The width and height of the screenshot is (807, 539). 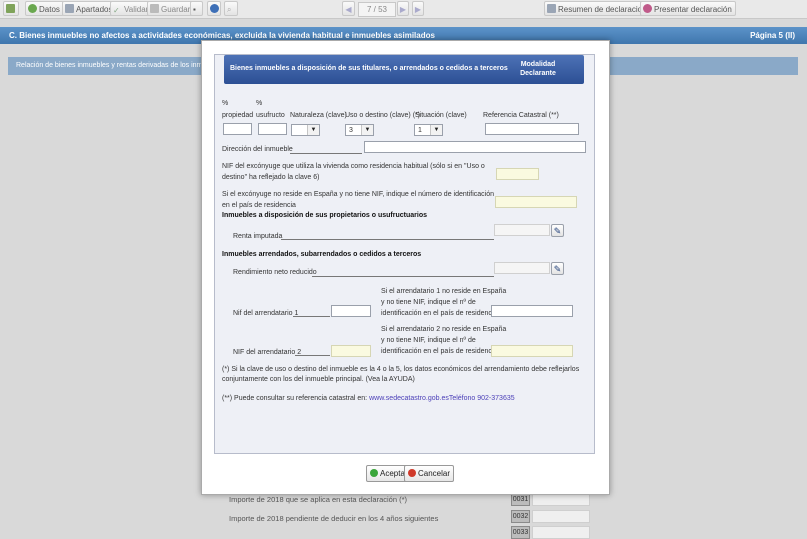 What do you see at coordinates (351, 311) in the screenshot?
I see `nif-arr1-input` at bounding box center [351, 311].